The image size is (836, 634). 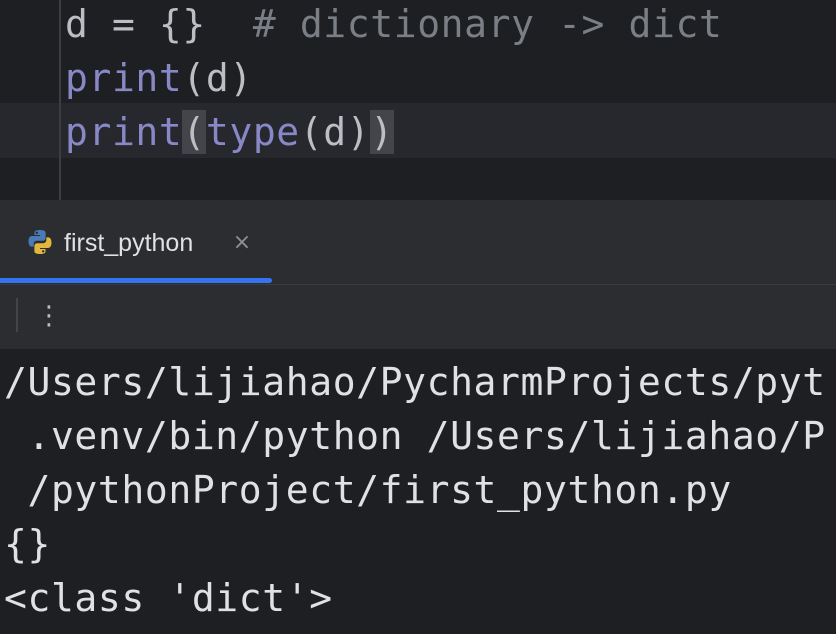 I want to click on matched-paren-close: ), so click(x=382, y=132).